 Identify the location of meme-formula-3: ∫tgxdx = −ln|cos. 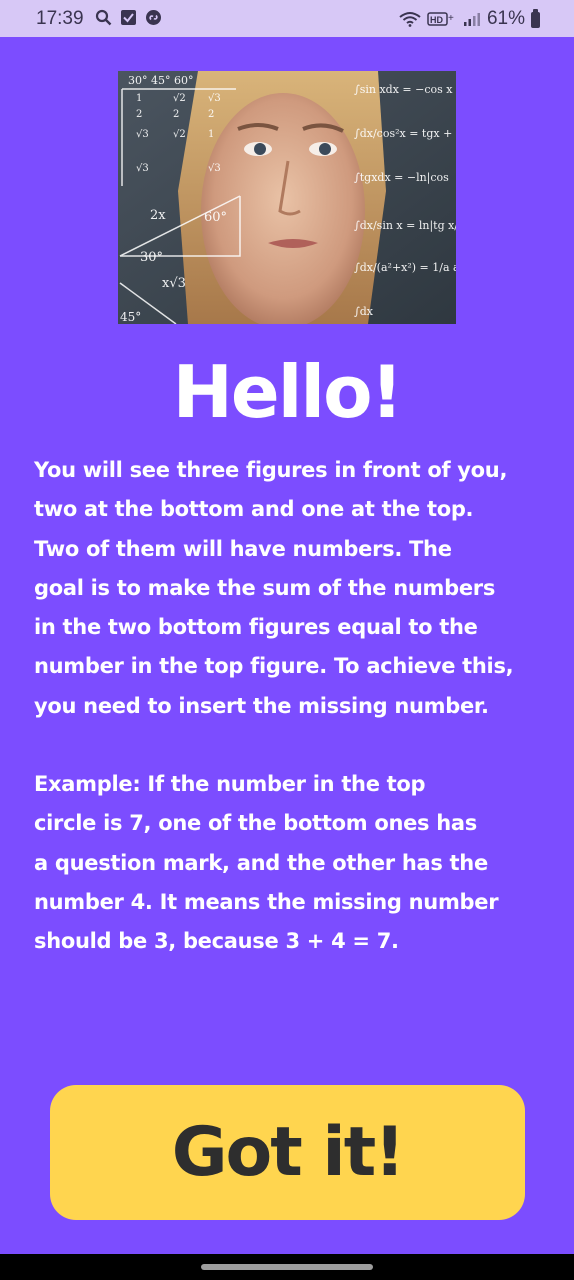
(401, 178).